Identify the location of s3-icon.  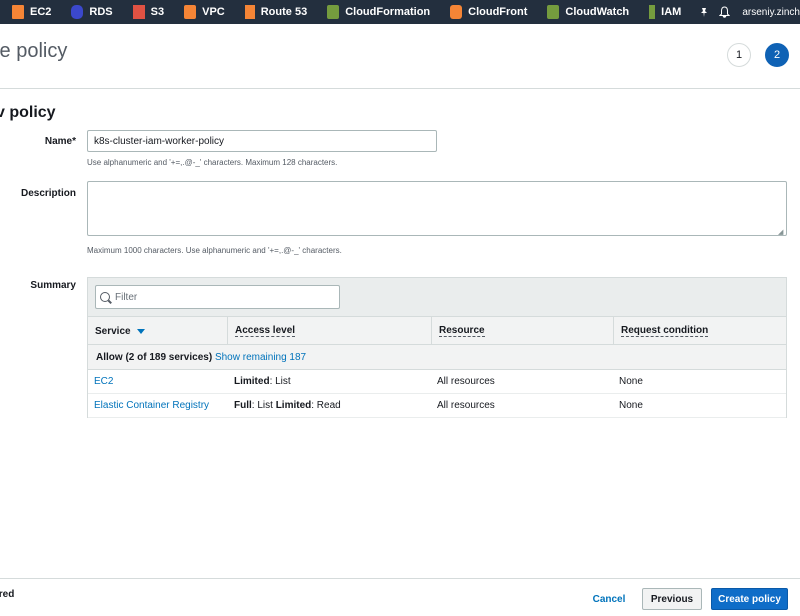
(138, 12).